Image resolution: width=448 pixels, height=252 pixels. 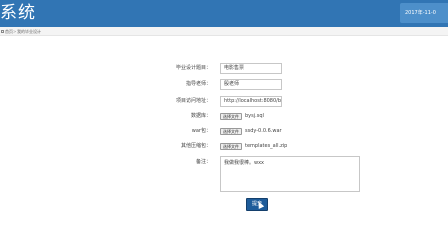 What do you see at coordinates (251, 101) in the screenshot?
I see `project-url-input: http://localhost:8080/bi` at bounding box center [251, 101].